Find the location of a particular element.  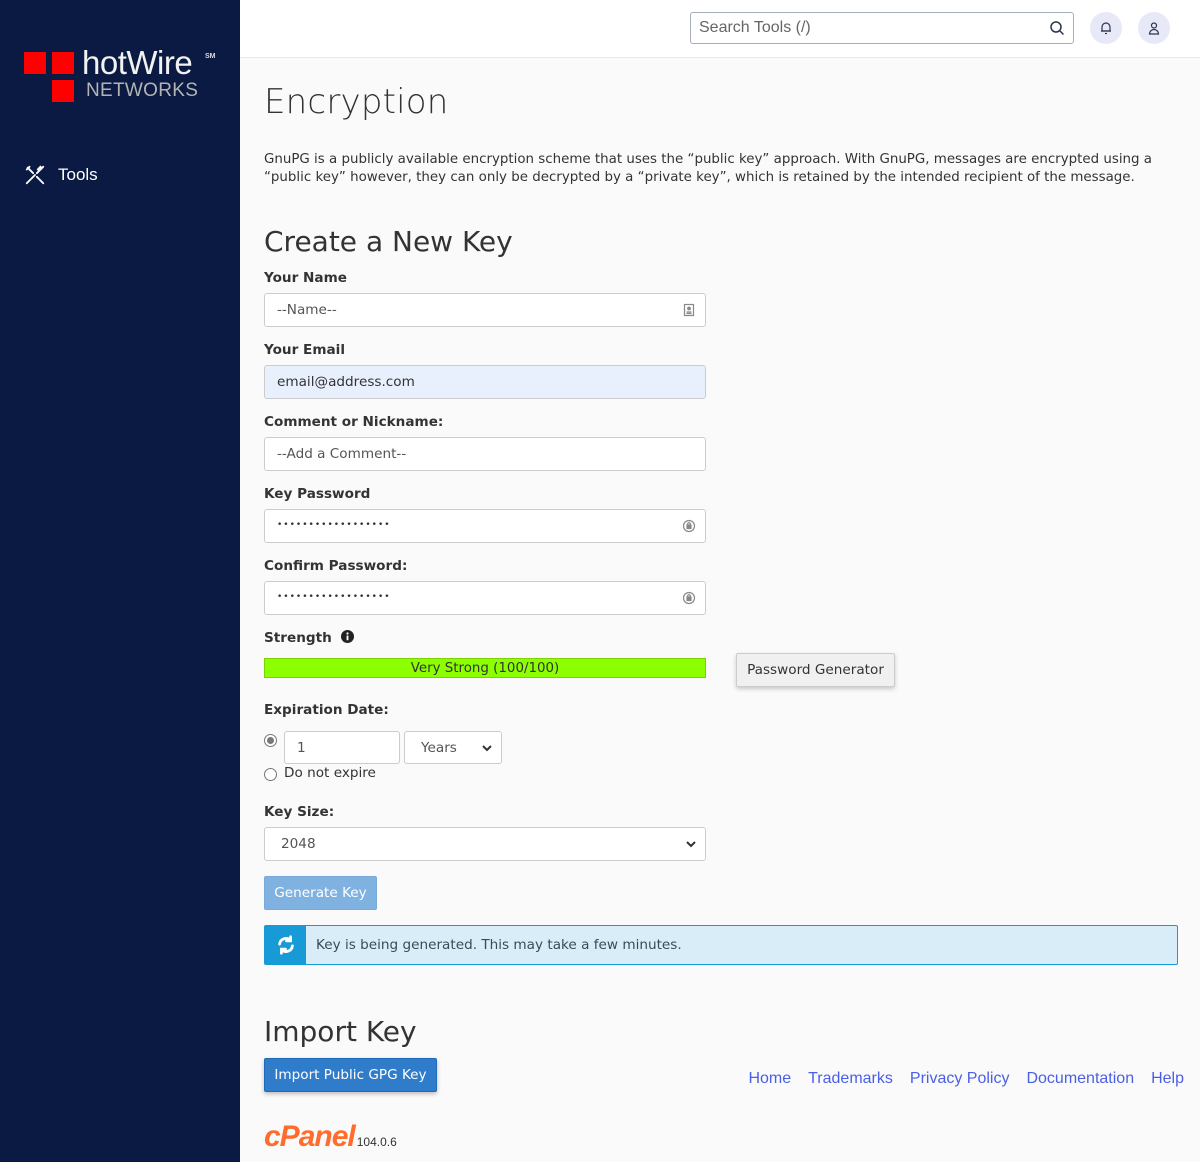

key-size-value: 2048 is located at coordinates (298, 844).